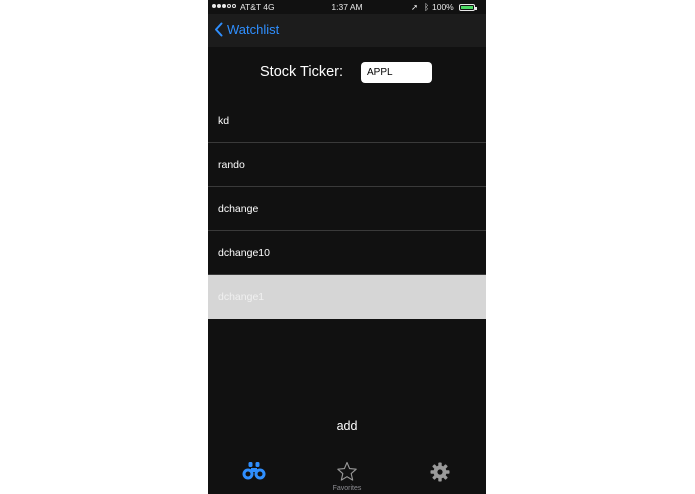 The width and height of the screenshot is (695, 494). What do you see at coordinates (224, 121) in the screenshot?
I see `list-item-label: kd` at bounding box center [224, 121].